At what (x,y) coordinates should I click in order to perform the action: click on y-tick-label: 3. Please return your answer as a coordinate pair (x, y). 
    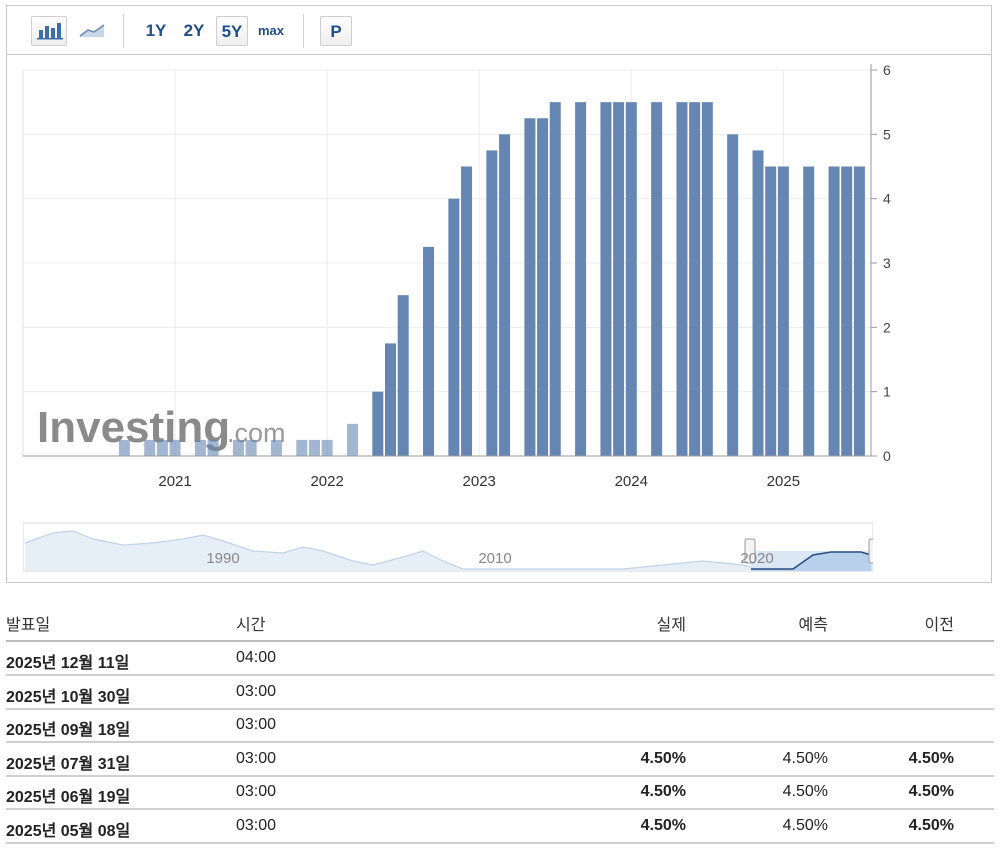
    Looking at the image, I should click on (887, 263).